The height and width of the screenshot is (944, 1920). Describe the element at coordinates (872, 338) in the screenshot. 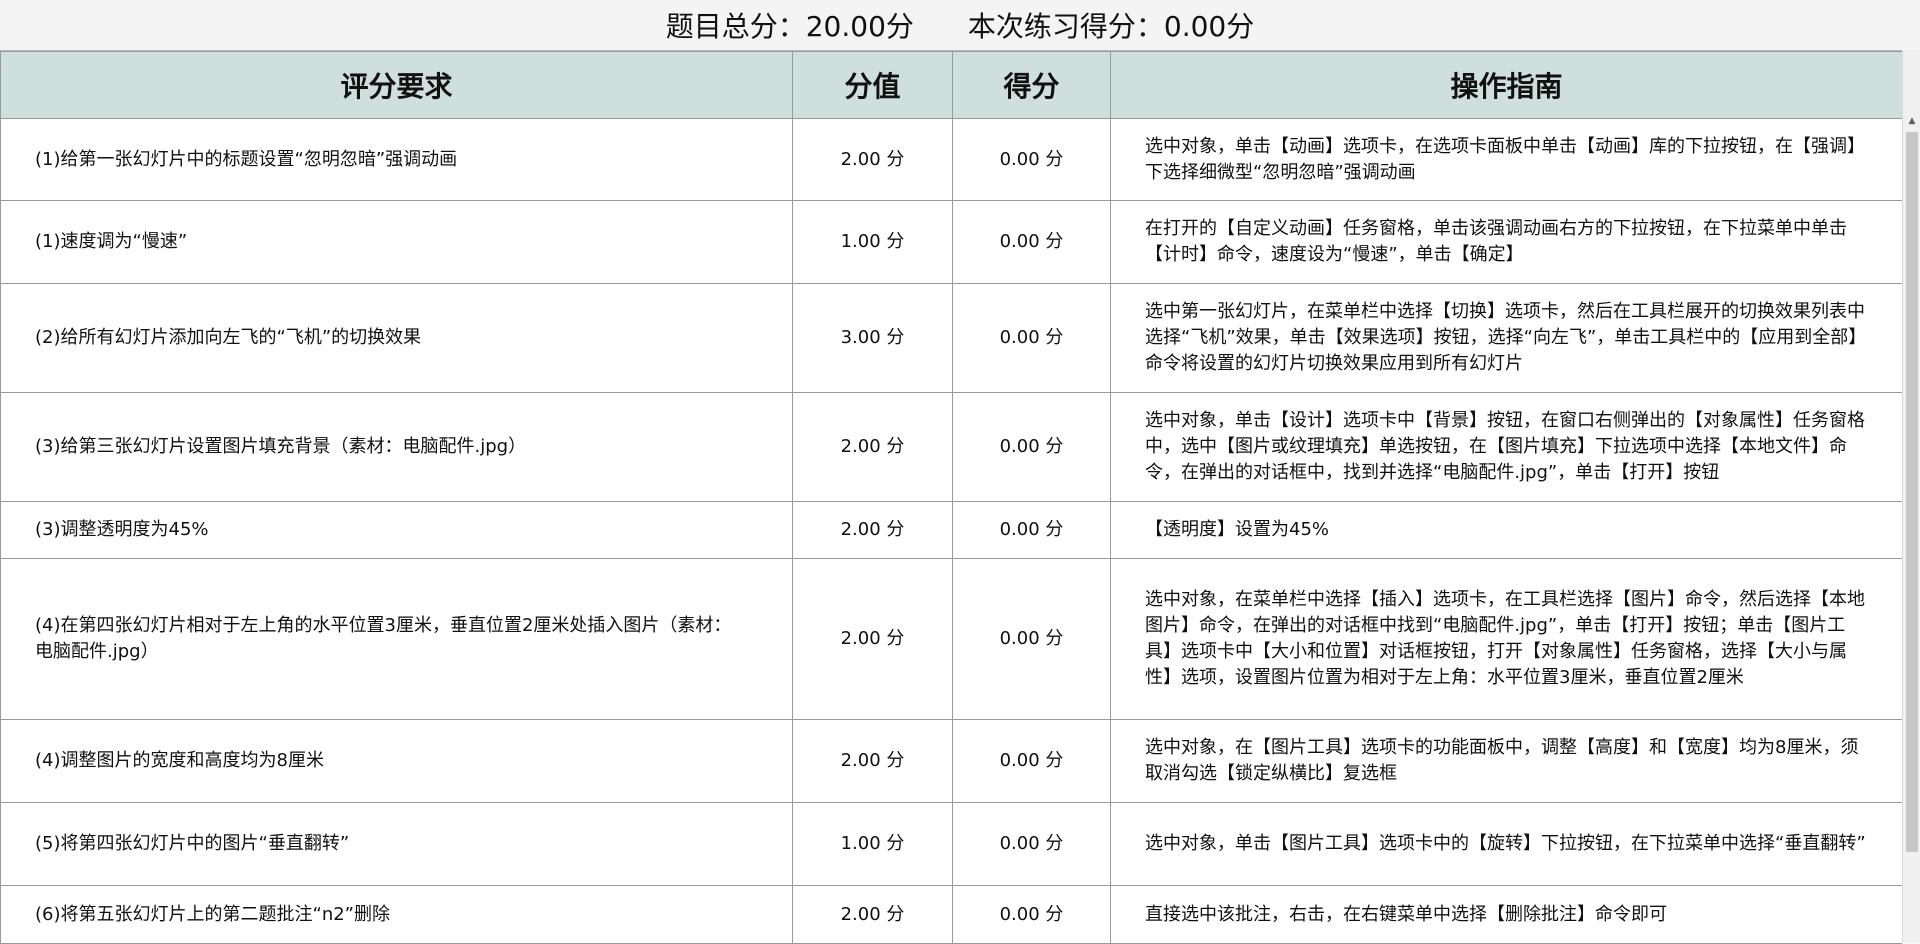

I see `points-cell: 3.00 分` at that location.